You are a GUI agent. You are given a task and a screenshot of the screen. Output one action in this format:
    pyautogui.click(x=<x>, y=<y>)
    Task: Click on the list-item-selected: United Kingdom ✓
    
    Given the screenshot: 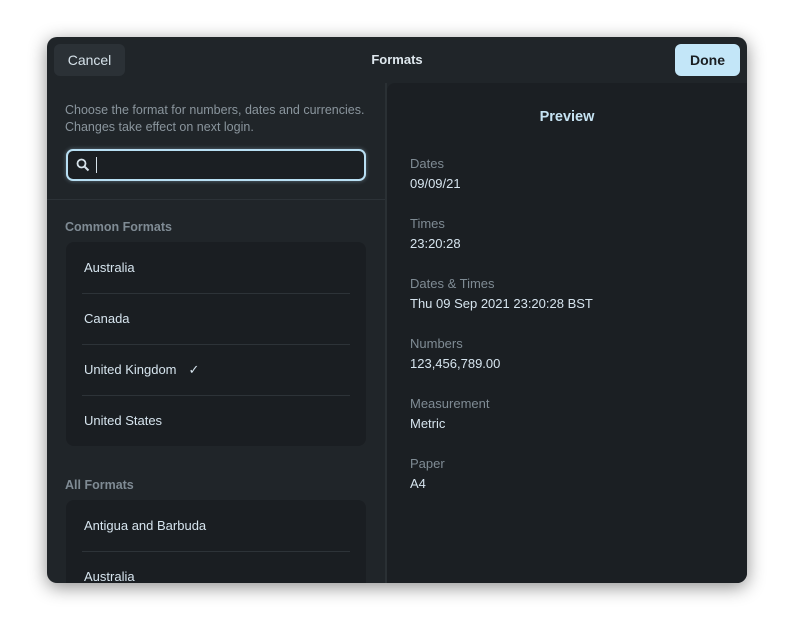 What is the action you would take?
    pyautogui.click(x=216, y=369)
    